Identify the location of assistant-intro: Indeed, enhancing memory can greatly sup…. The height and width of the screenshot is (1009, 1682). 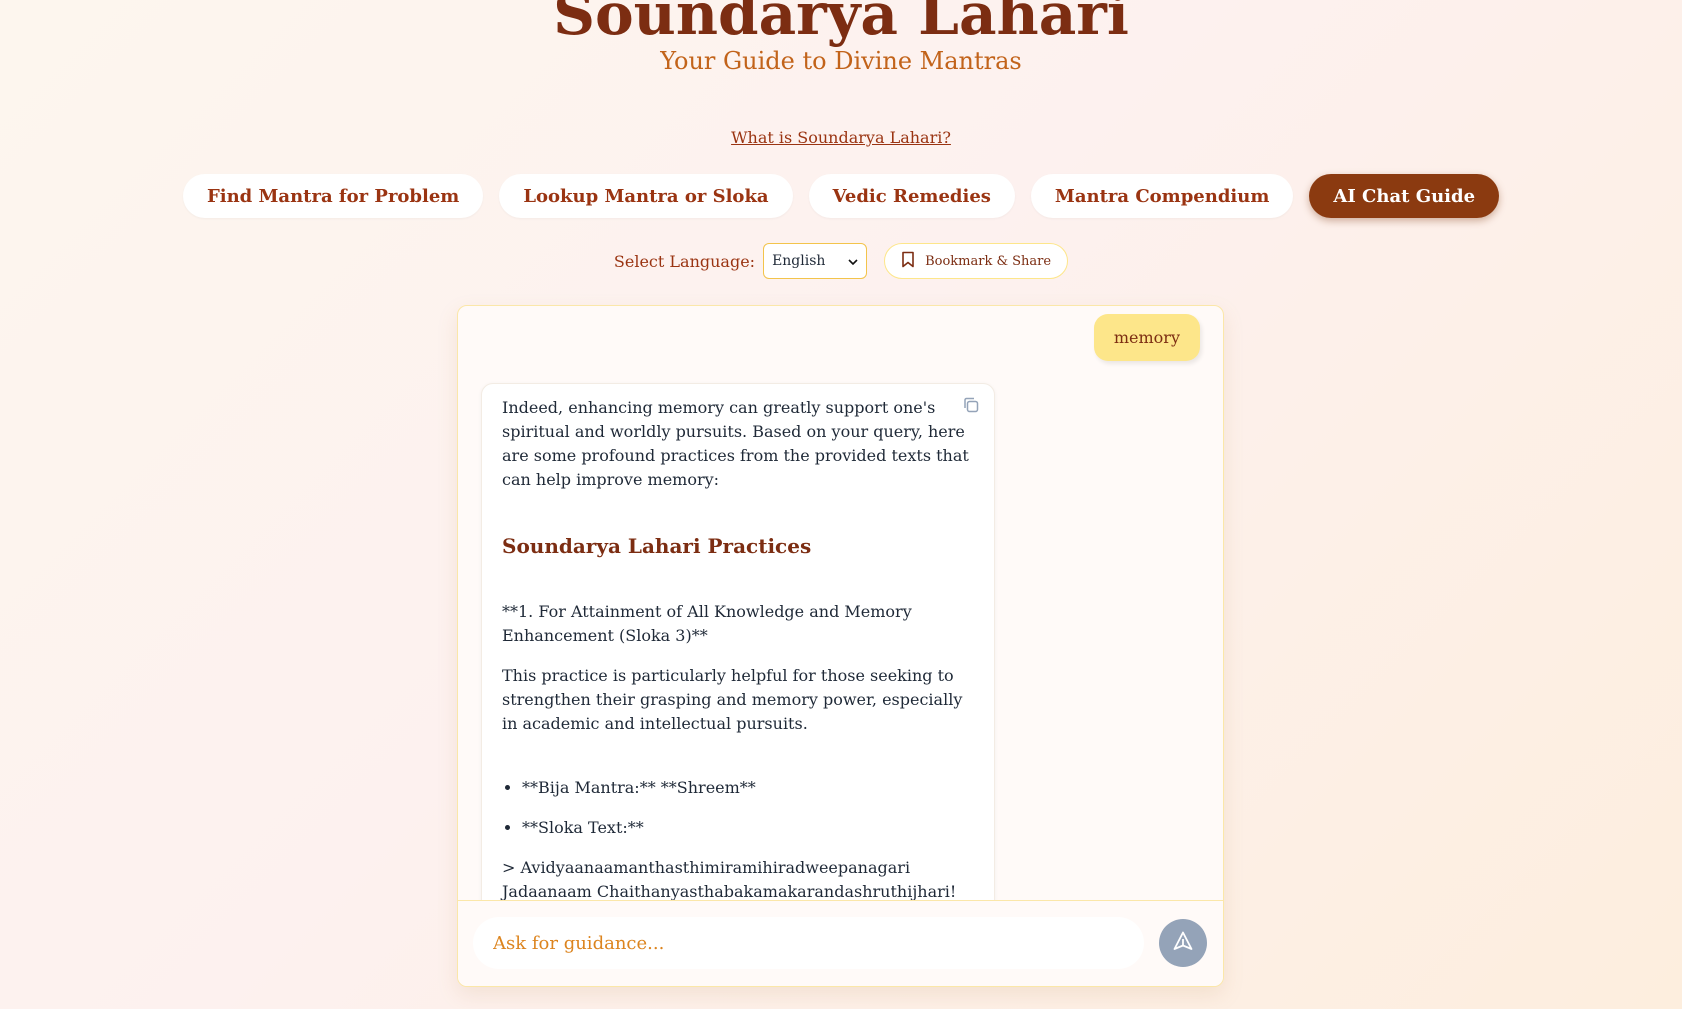
(735, 443).